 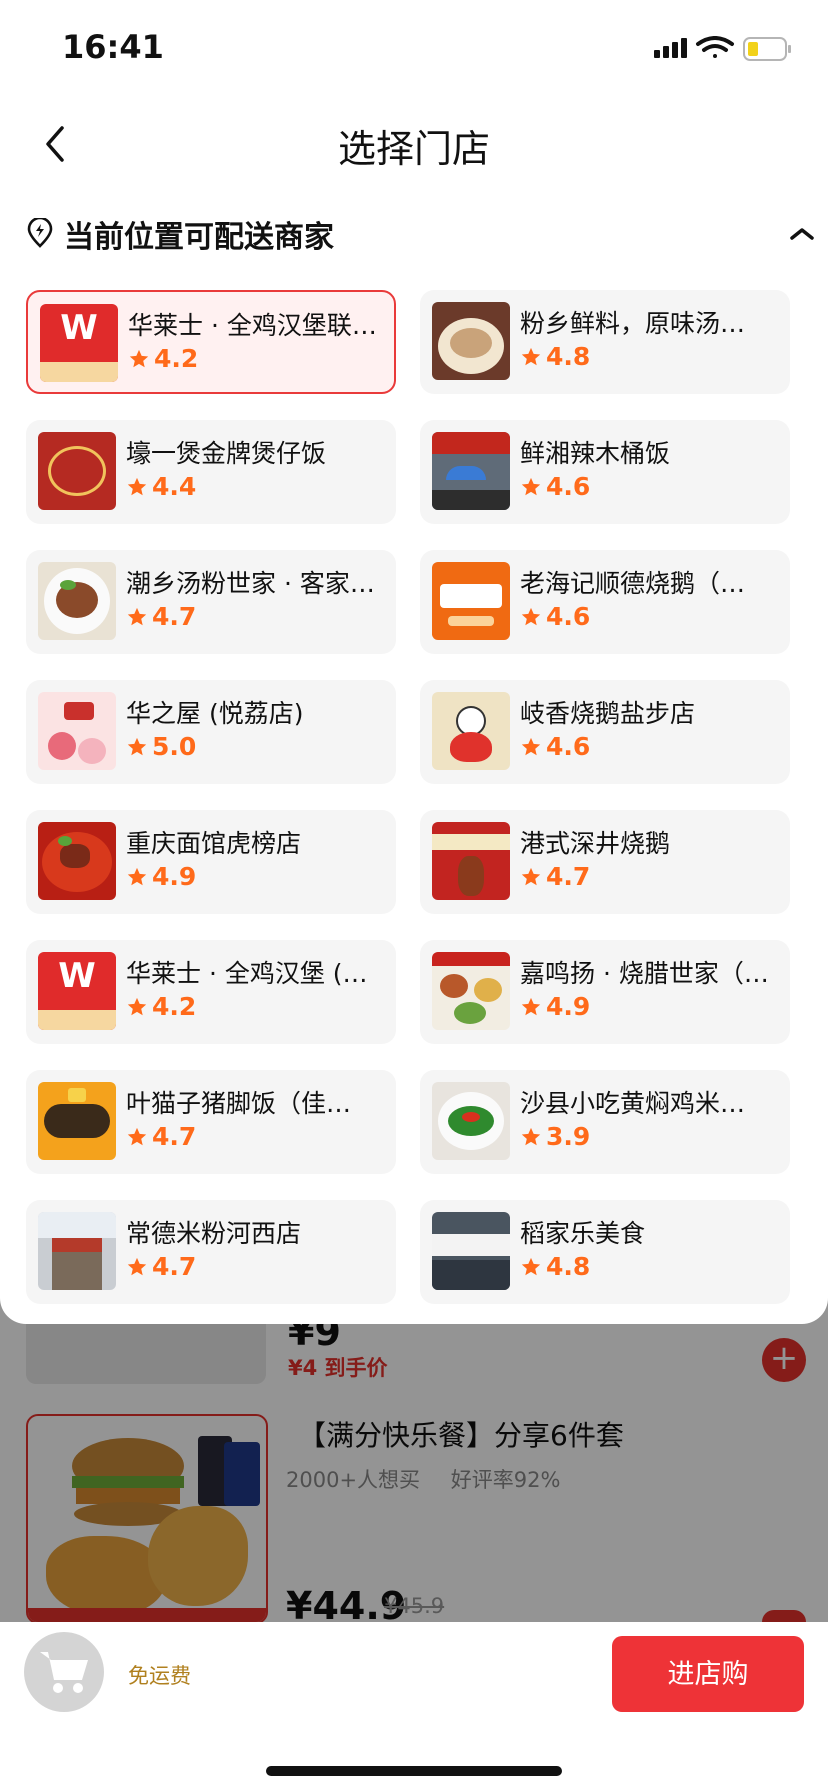 I want to click on store-name: 岐香烧鹅盐步店, so click(x=608, y=713).